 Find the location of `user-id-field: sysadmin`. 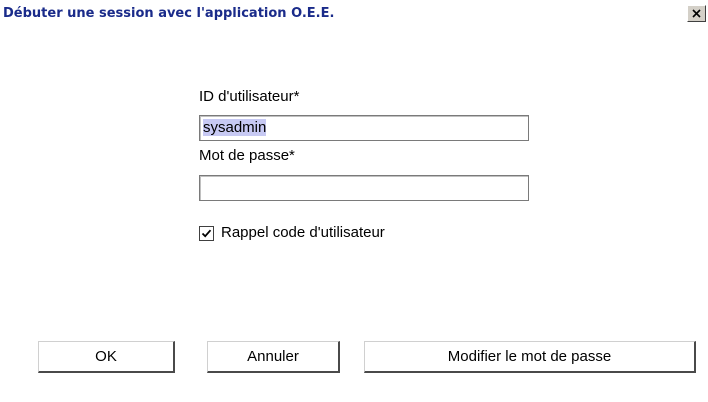

user-id-field: sysadmin is located at coordinates (364, 128).